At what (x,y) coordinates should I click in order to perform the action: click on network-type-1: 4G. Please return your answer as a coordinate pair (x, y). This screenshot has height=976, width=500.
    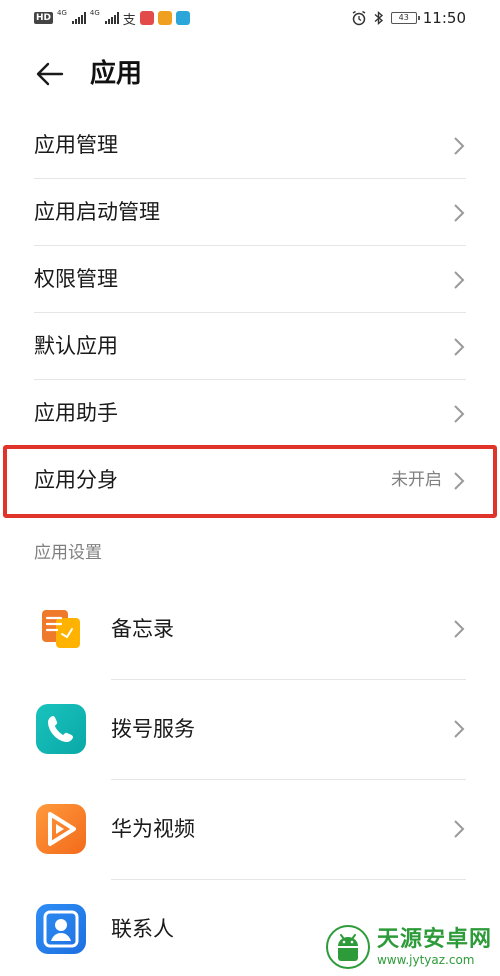
    Looking at the image, I should click on (62, 13).